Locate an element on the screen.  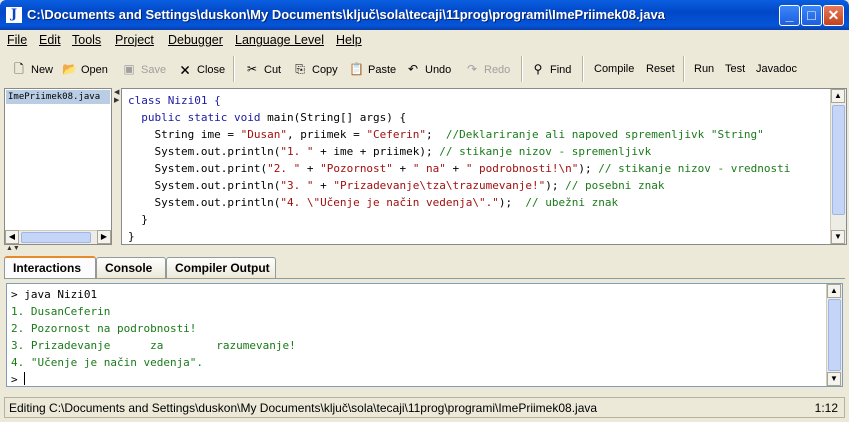
run-button: Run is located at coordinates (704, 69).